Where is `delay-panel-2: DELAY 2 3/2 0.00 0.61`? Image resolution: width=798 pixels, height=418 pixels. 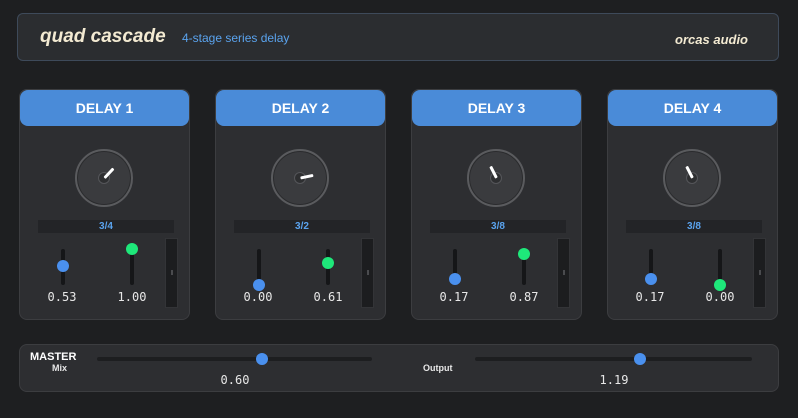 delay-panel-2: DELAY 2 3/2 0.00 0.61 is located at coordinates (300, 204).